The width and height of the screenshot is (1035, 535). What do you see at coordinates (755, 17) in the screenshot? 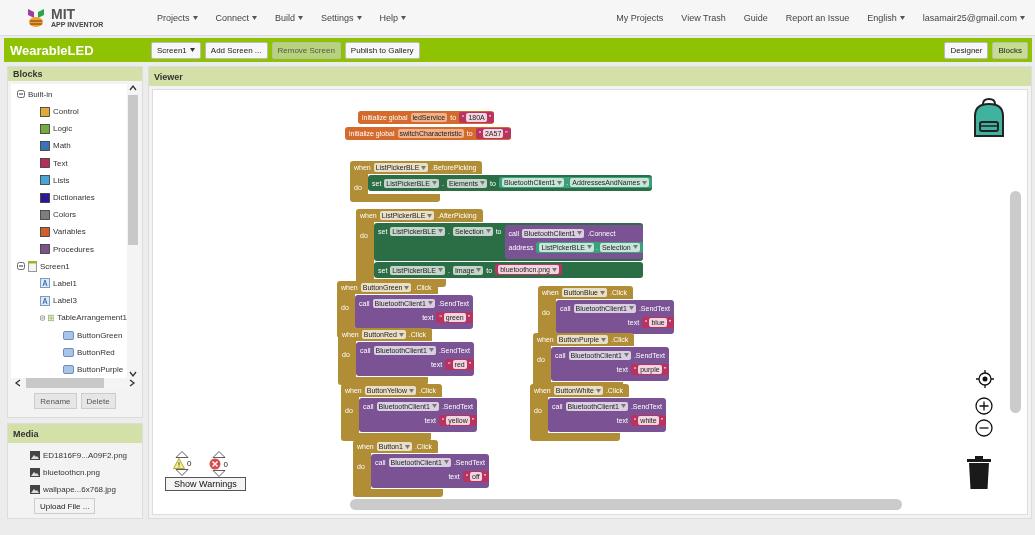
I see `nav-link: Guide` at bounding box center [755, 17].